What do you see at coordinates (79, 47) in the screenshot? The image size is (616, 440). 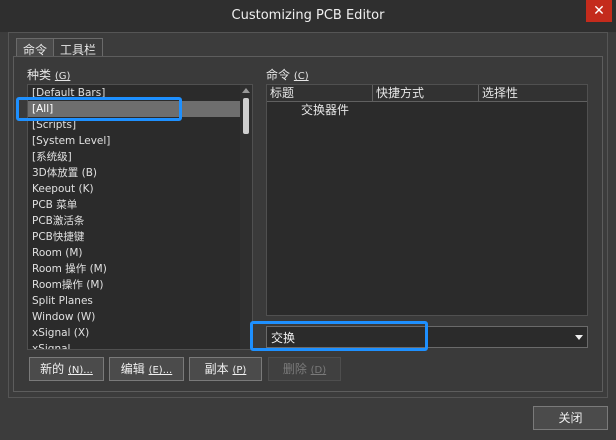 I see `tab-toolbars: 工具栏` at bounding box center [79, 47].